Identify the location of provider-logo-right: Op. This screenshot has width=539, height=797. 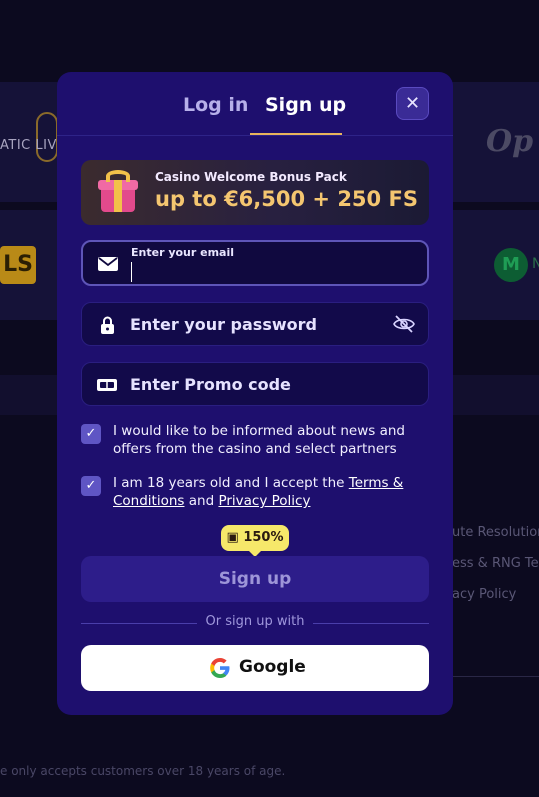
(510, 141).